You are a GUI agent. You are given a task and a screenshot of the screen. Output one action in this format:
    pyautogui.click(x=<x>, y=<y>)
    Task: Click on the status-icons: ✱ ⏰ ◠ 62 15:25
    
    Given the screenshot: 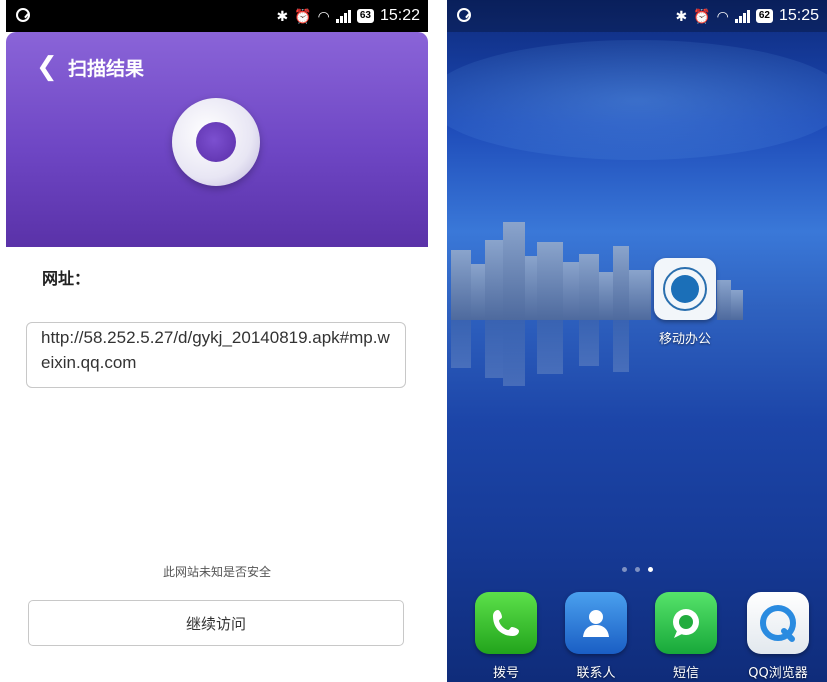 What is the action you would take?
    pyautogui.click(x=747, y=16)
    